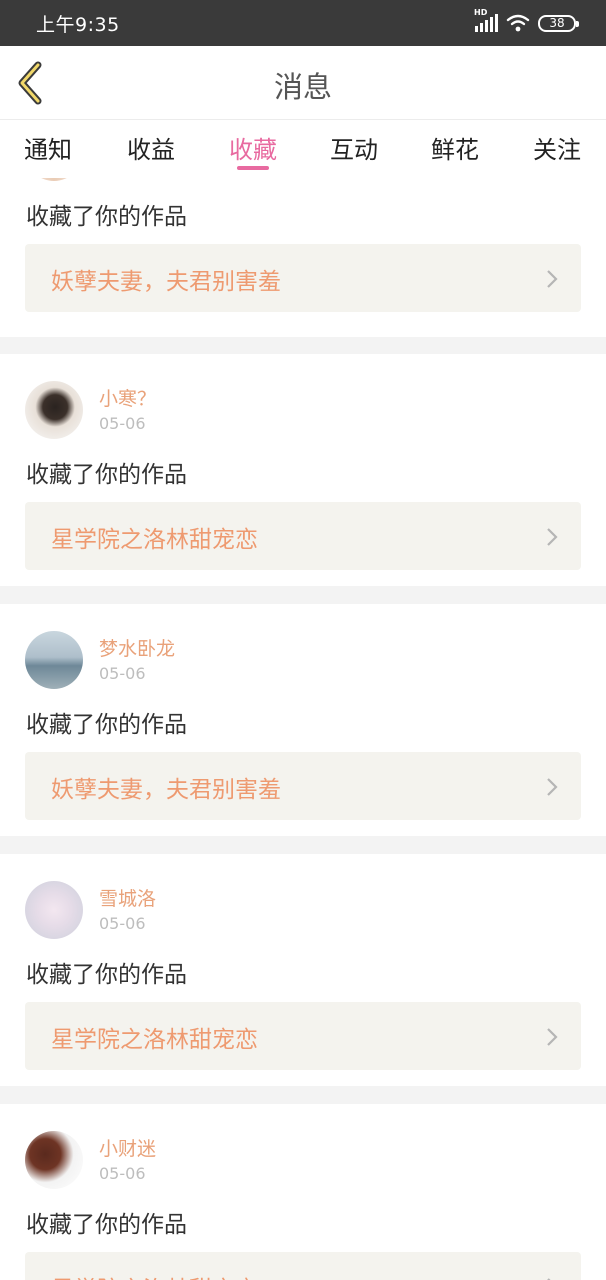 The width and height of the screenshot is (606, 1280). I want to click on tab-bar: 通知 收益 收藏 互动 鲜花 关注, so click(303, 149).